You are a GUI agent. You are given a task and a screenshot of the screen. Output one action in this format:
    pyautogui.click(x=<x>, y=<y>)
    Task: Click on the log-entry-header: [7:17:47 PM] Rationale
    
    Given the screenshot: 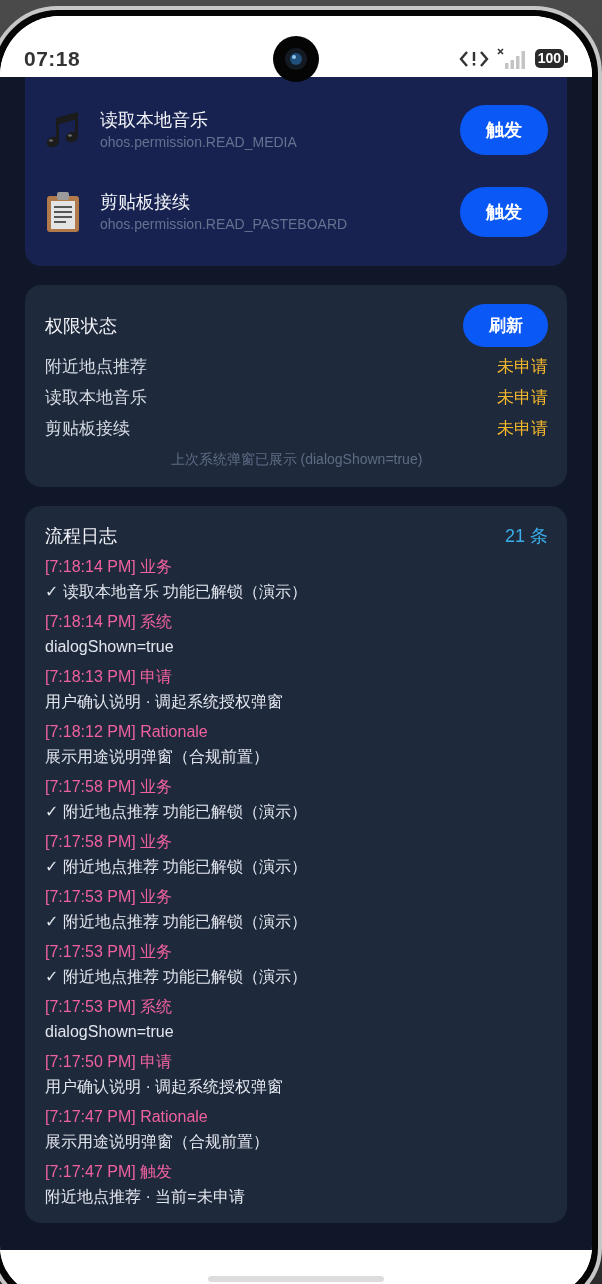 What is the action you would take?
    pyautogui.click(x=126, y=1117)
    